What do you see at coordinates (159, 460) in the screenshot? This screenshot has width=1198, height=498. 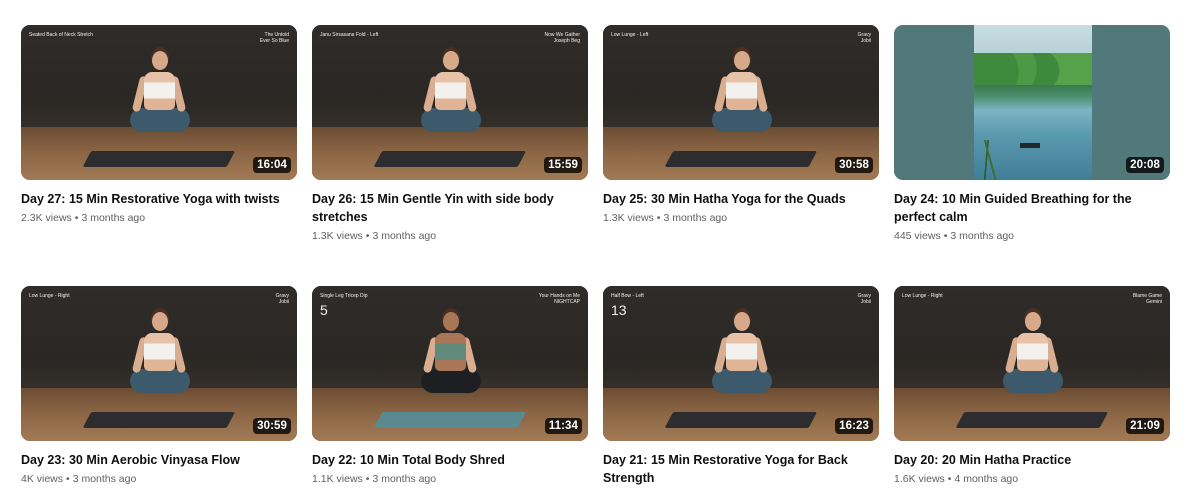 I see `video-title: Day 23: 30 Min Aerobic Vinyasa Flow` at bounding box center [159, 460].